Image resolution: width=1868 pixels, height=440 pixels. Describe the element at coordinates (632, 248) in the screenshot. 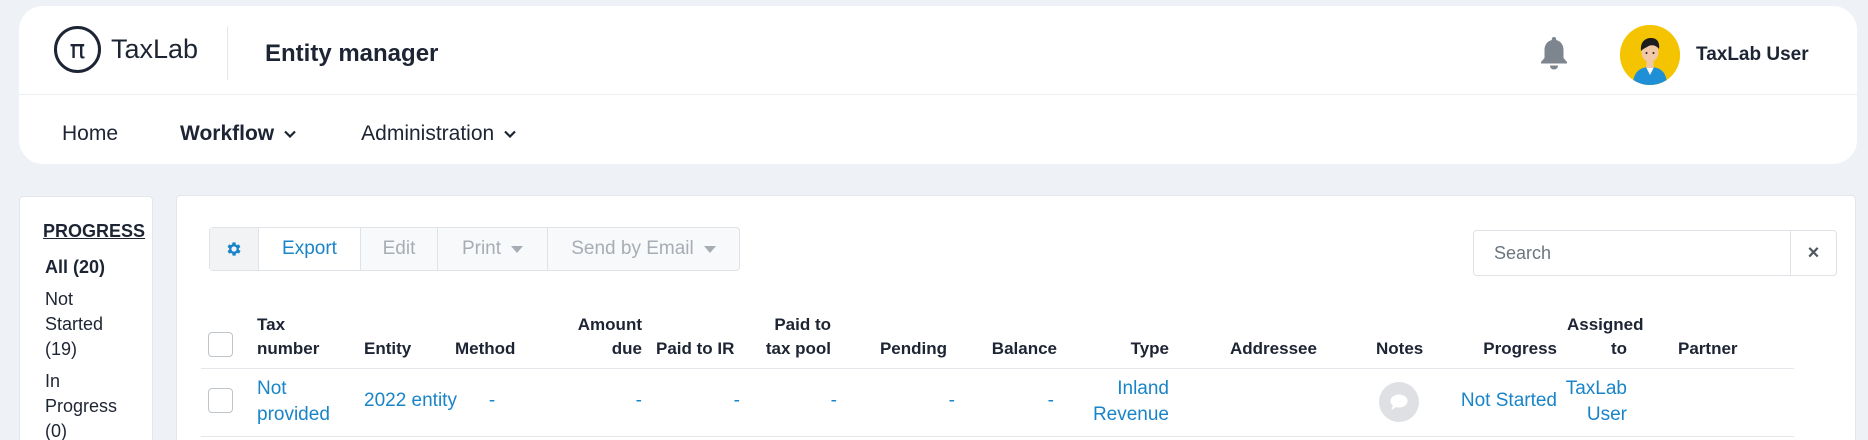

I see `send-by-email-label: Send by Email` at that location.